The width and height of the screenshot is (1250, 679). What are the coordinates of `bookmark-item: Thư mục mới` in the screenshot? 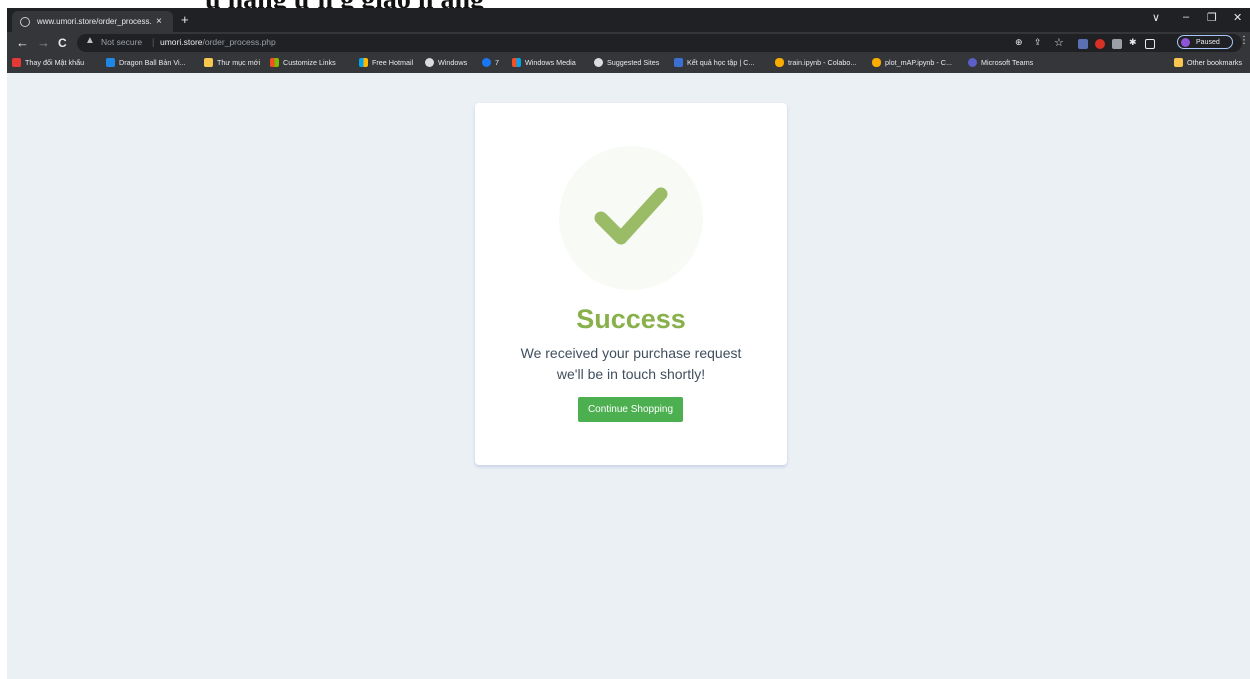 It's located at (232, 62).